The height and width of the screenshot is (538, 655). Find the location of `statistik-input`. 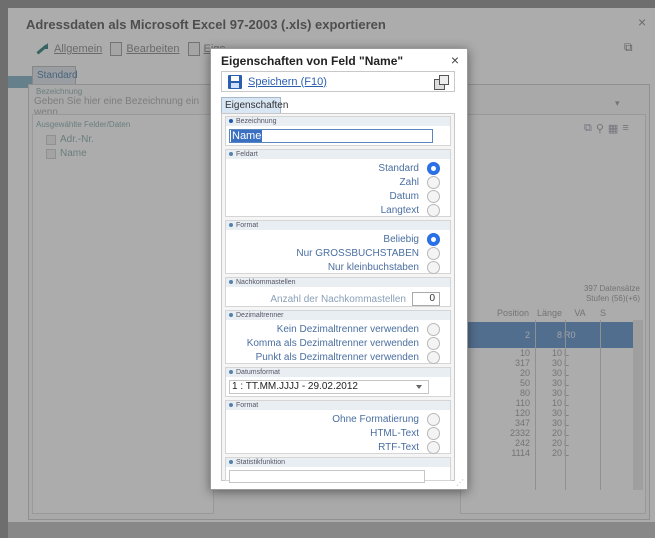

statistik-input is located at coordinates (327, 476).